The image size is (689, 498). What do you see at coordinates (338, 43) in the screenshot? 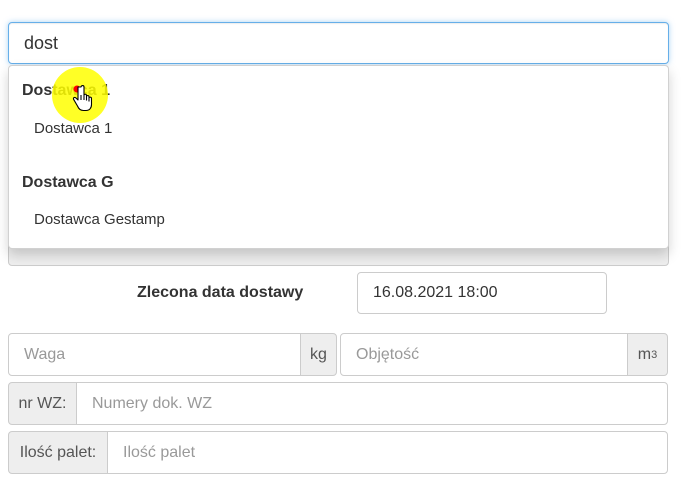
I see `search-input: dost` at bounding box center [338, 43].